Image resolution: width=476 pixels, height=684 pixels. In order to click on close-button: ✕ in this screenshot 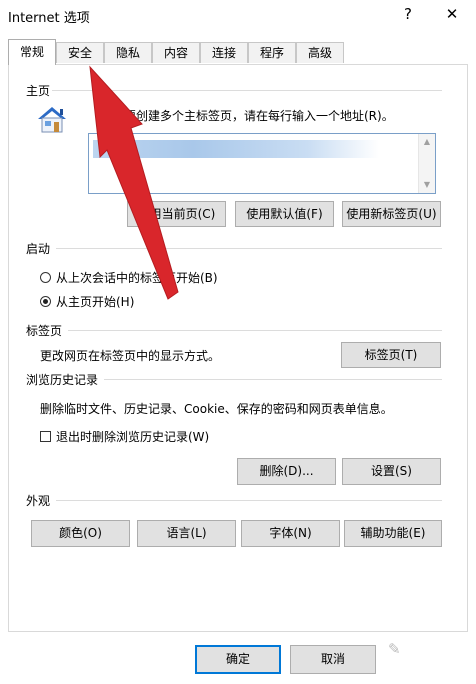, I will do `click(452, 14)`.